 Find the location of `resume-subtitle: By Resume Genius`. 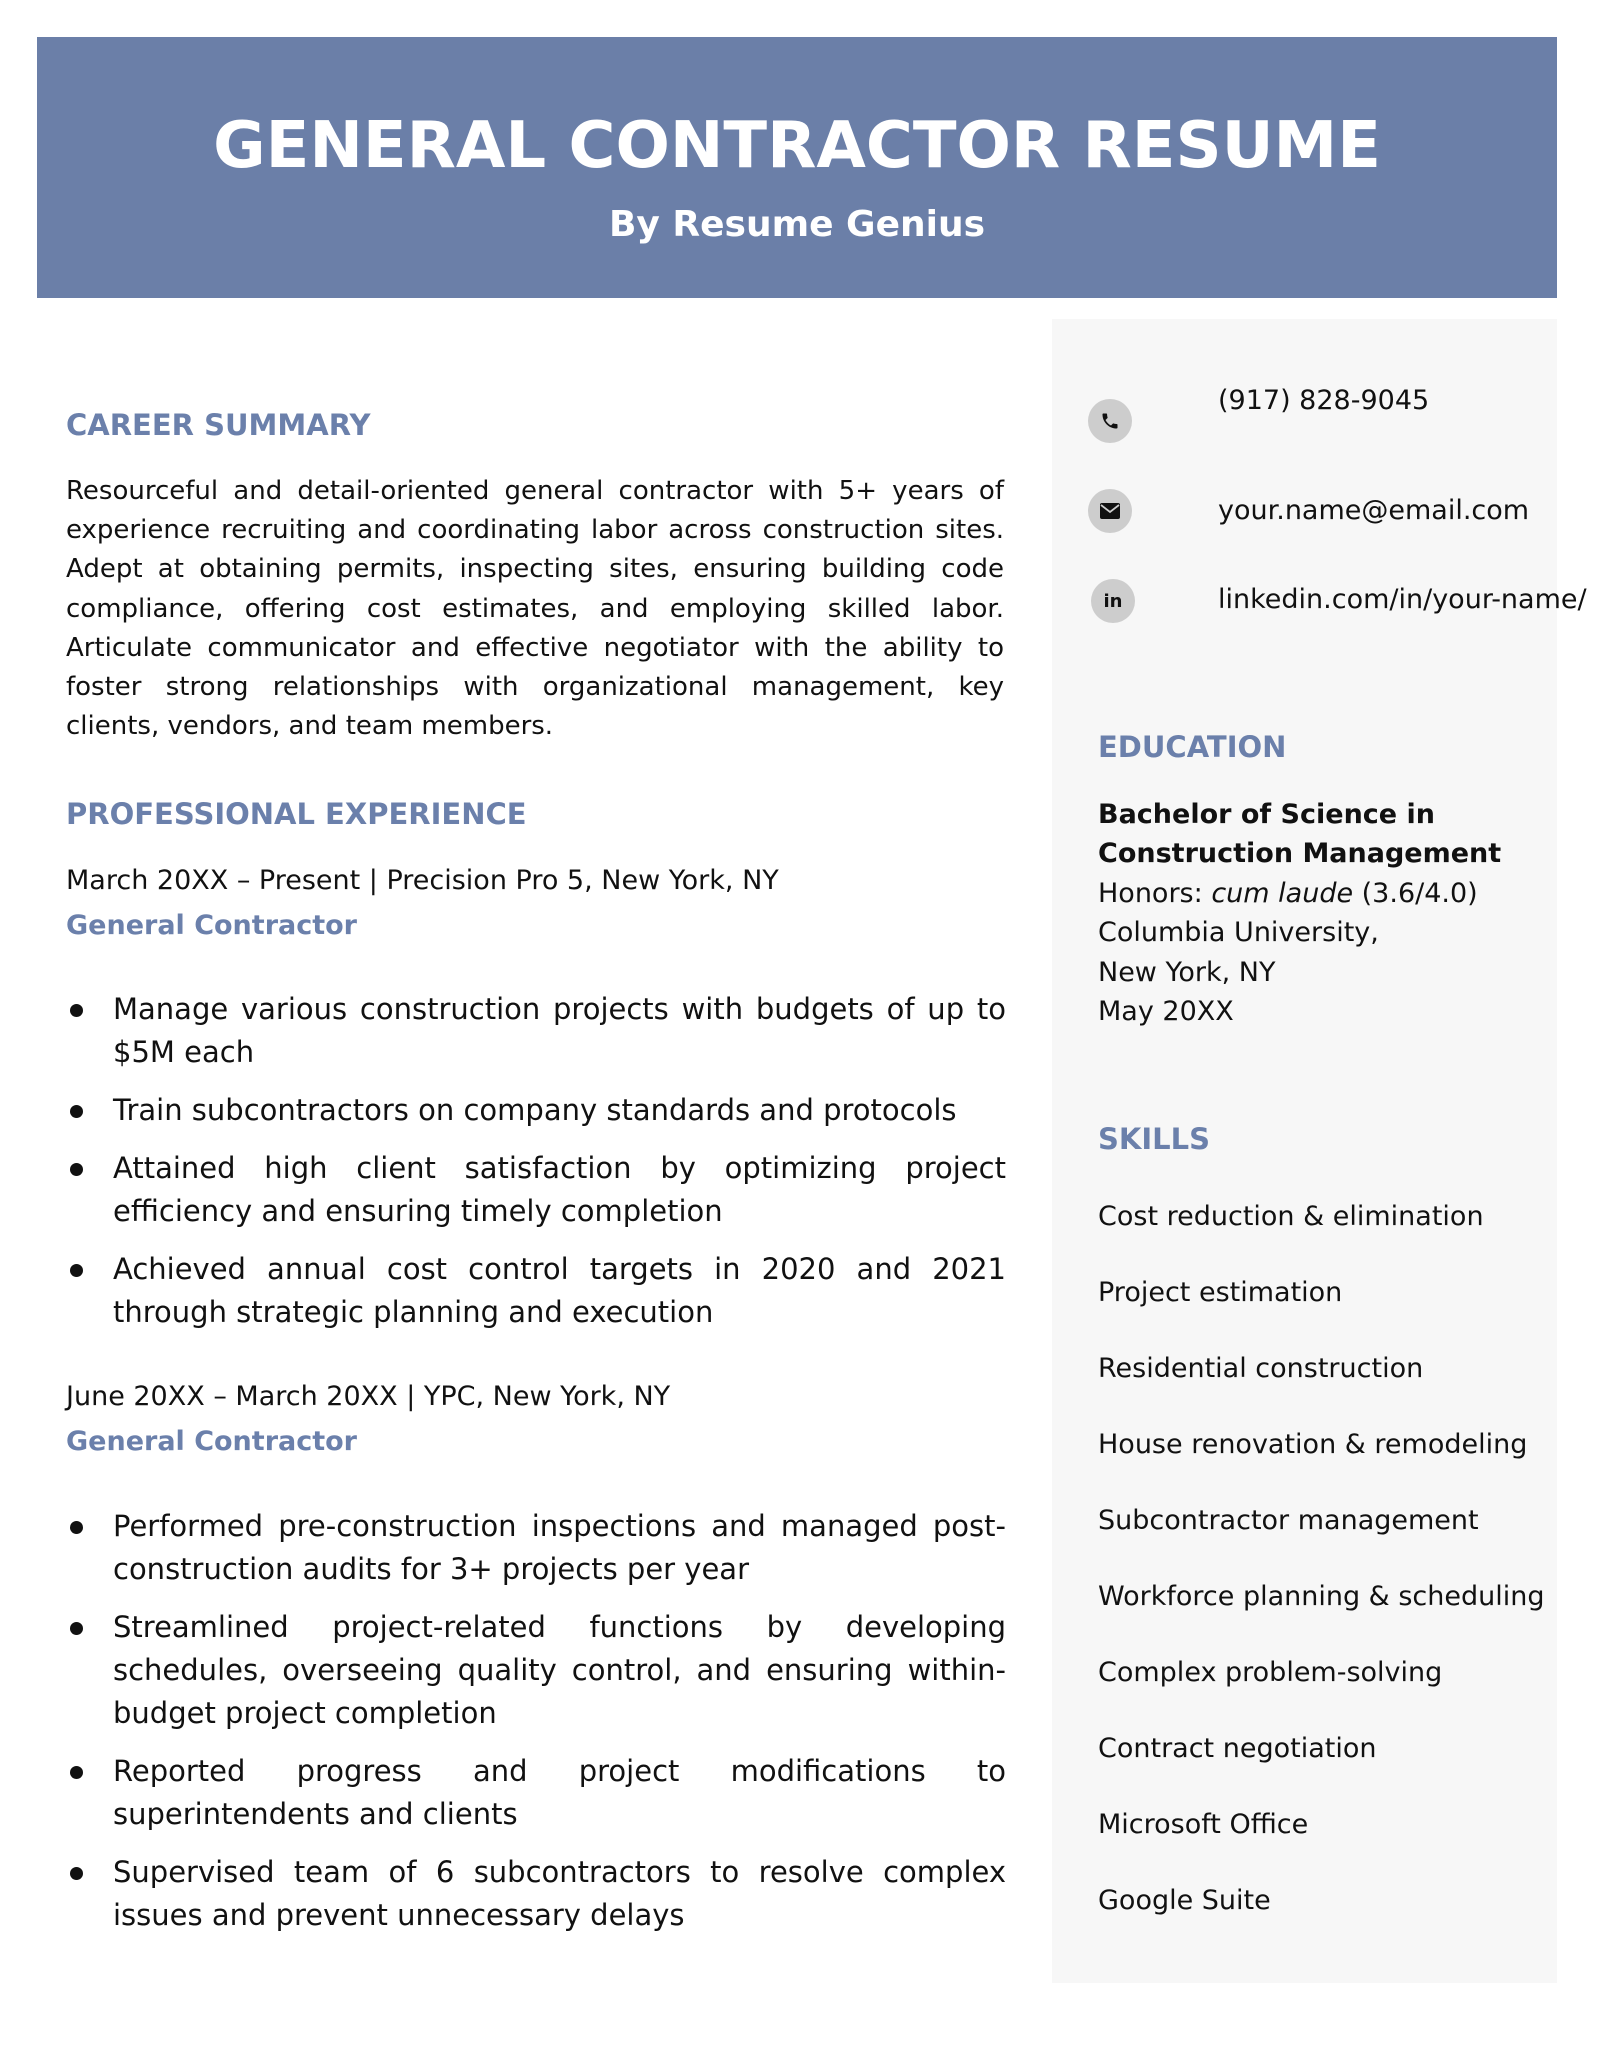

resume-subtitle: By Resume Genius is located at coordinates (797, 224).